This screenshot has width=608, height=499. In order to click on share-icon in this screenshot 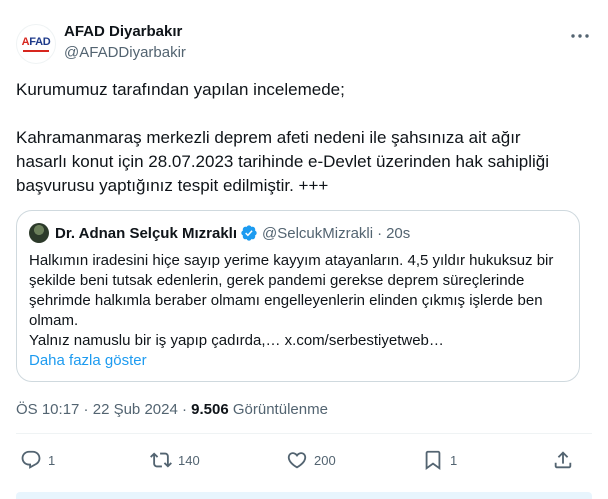, I will do `click(563, 460)`.